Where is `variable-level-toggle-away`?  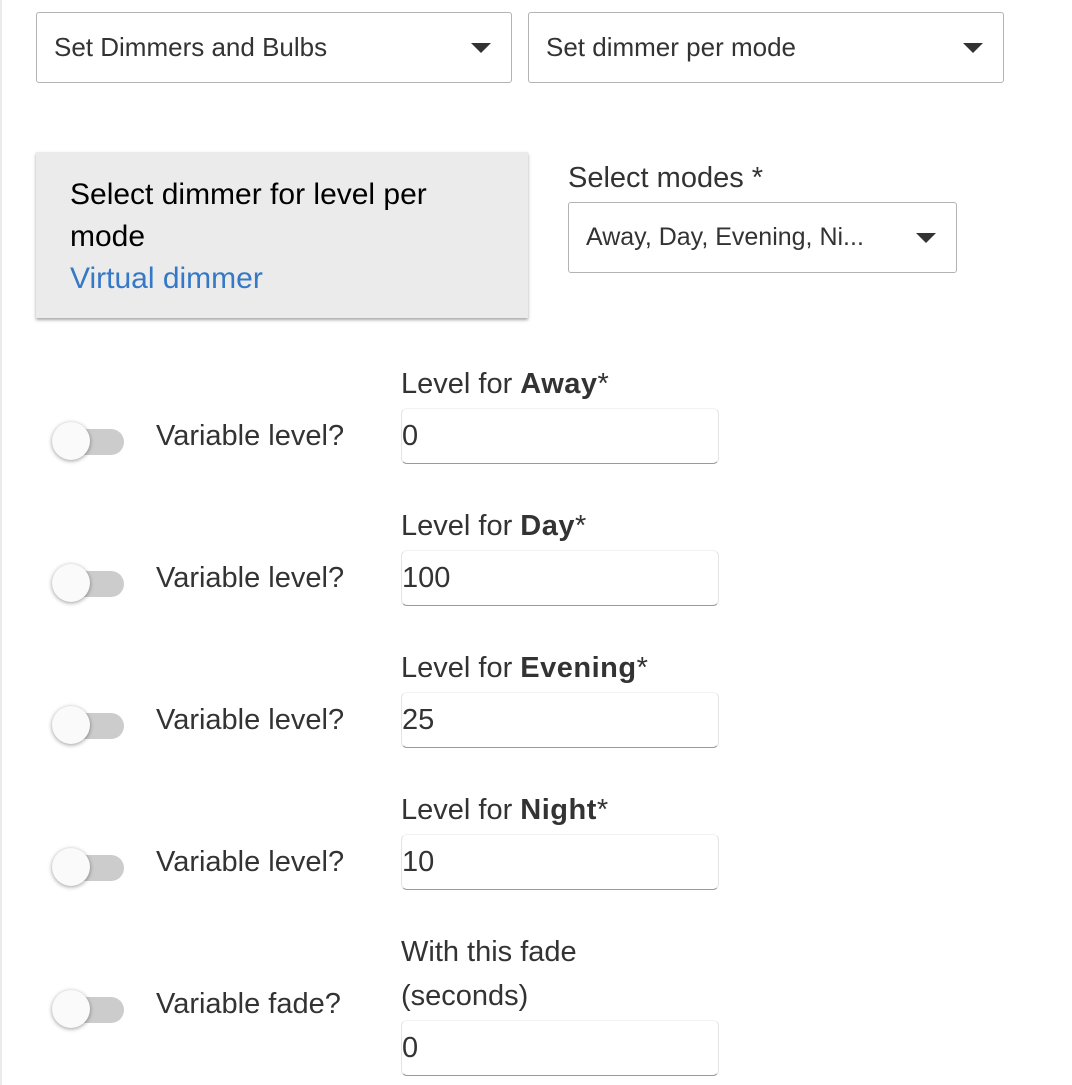
variable-level-toggle-away is located at coordinates (89, 441).